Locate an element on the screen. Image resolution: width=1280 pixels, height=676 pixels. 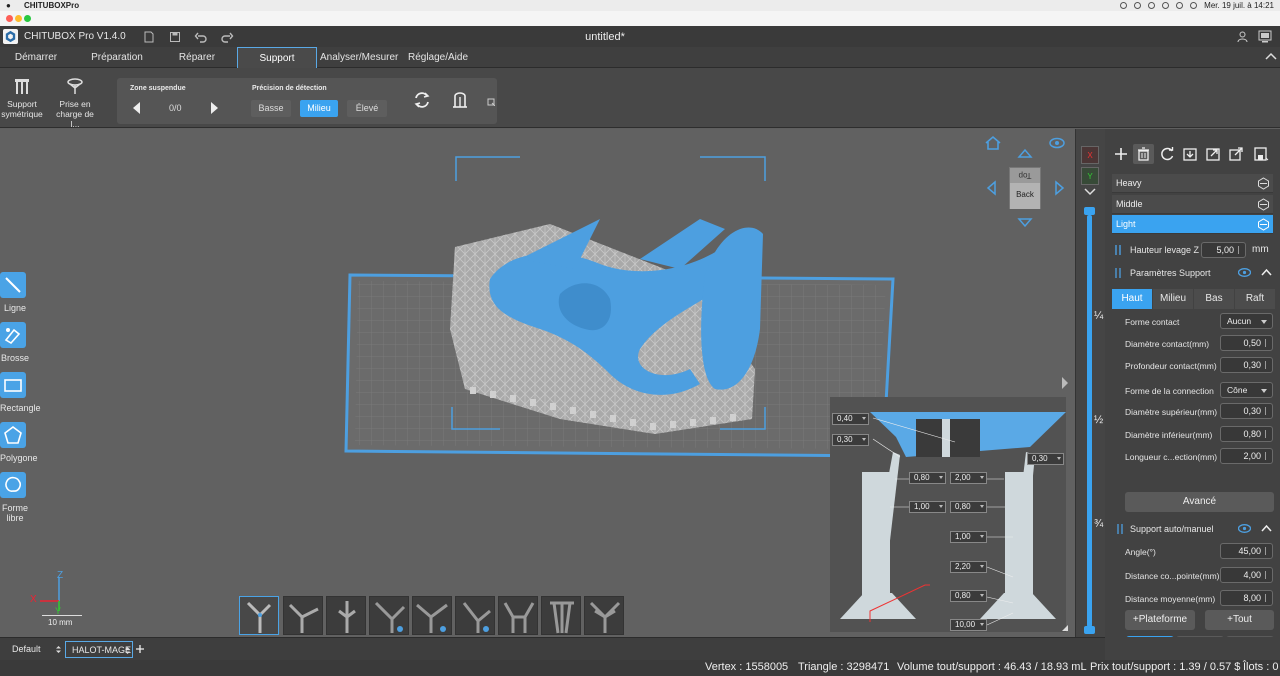
collapse-panel-arrow-icon is located at coordinates (1065, 383).